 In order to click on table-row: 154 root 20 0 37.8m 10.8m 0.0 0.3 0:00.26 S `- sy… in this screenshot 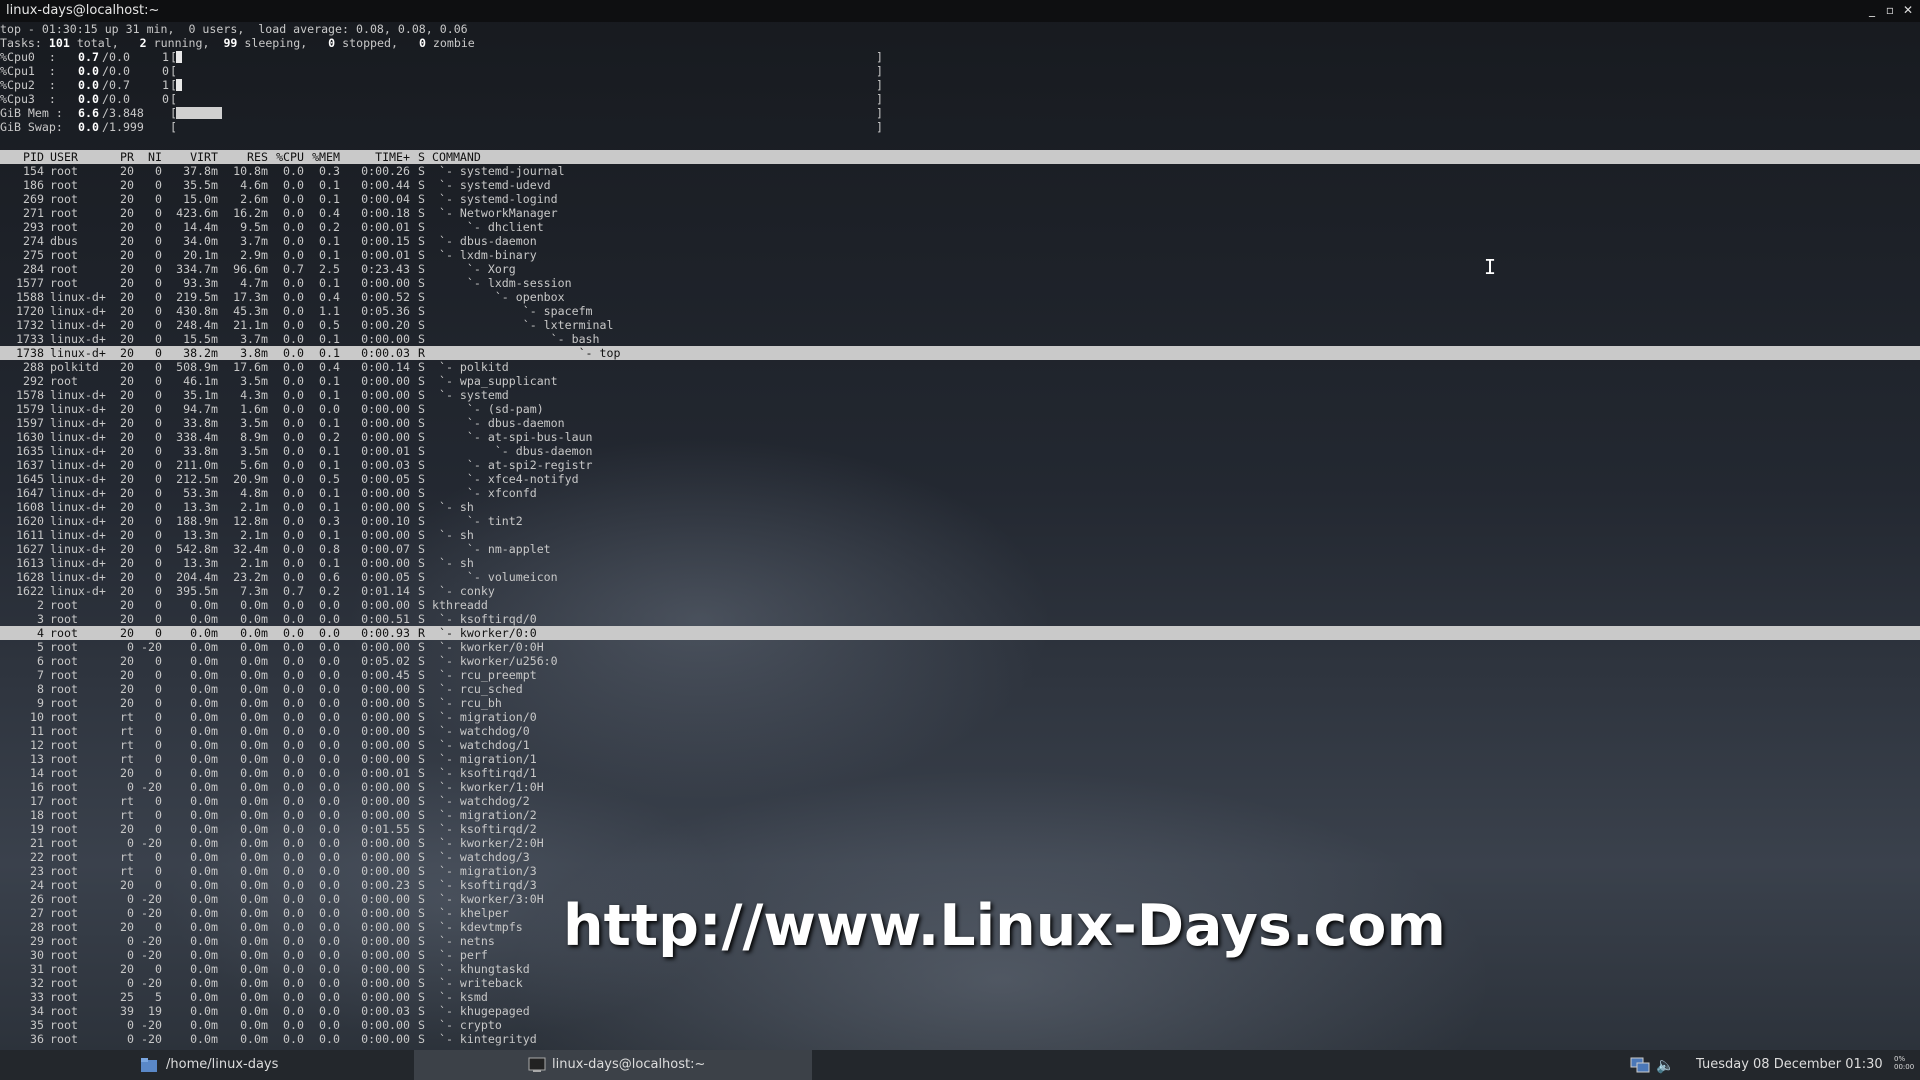, I will do `click(960, 171)`.